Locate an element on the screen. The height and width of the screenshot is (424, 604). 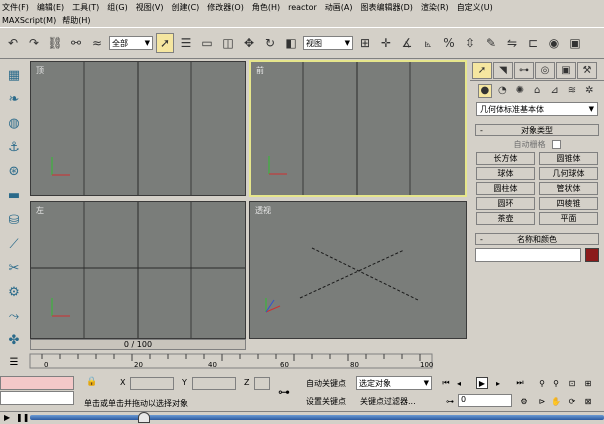
material-editor-icon: ◉ is located at coordinates (554, 43).